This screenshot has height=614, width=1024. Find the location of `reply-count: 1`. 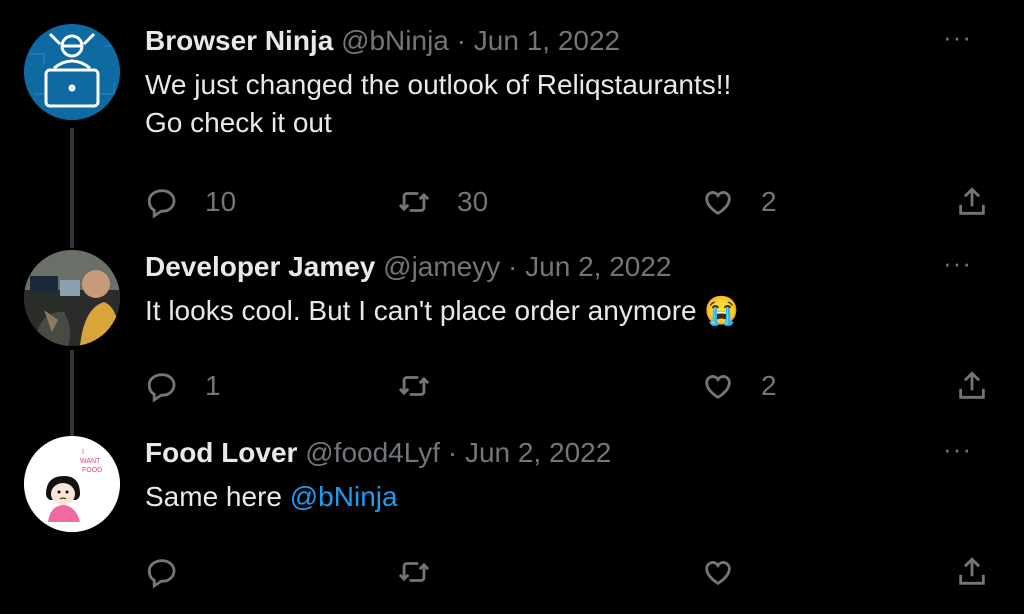

reply-count: 1 is located at coordinates (213, 385).